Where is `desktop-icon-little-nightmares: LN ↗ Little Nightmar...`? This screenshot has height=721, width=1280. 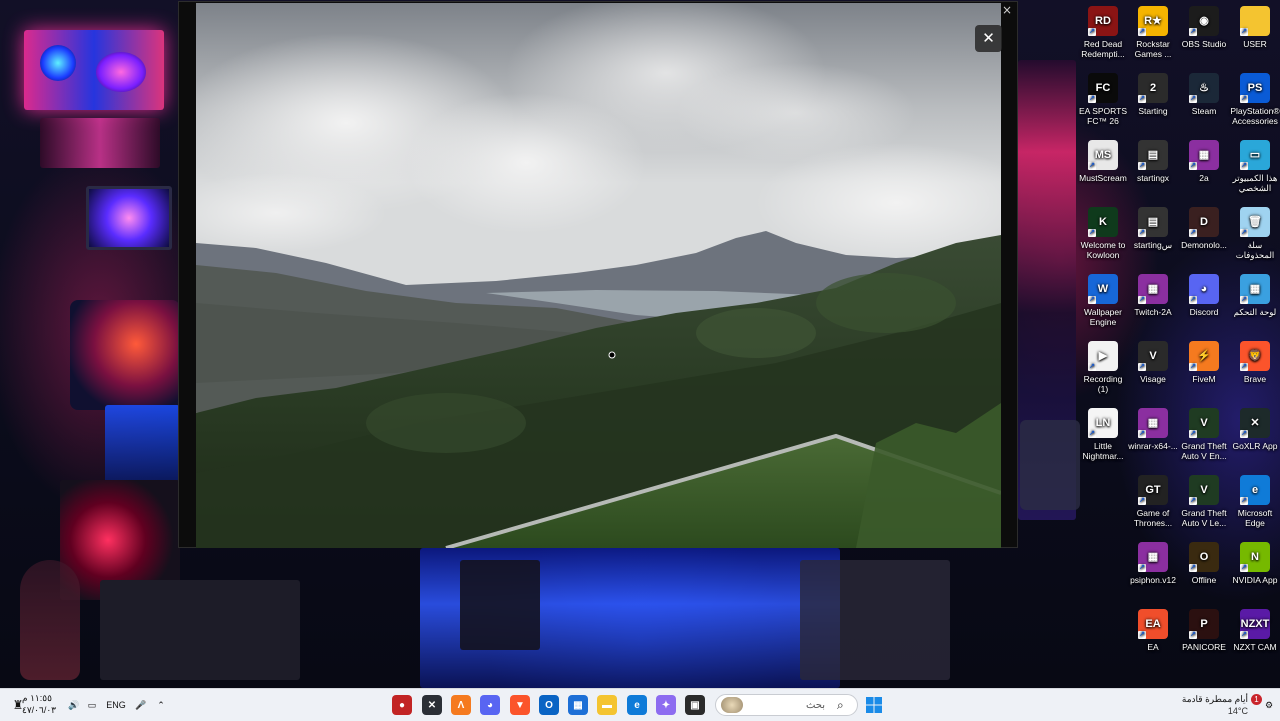 desktop-icon-little-nightmares: LN ↗ Little Nightmar... is located at coordinates (1103, 434).